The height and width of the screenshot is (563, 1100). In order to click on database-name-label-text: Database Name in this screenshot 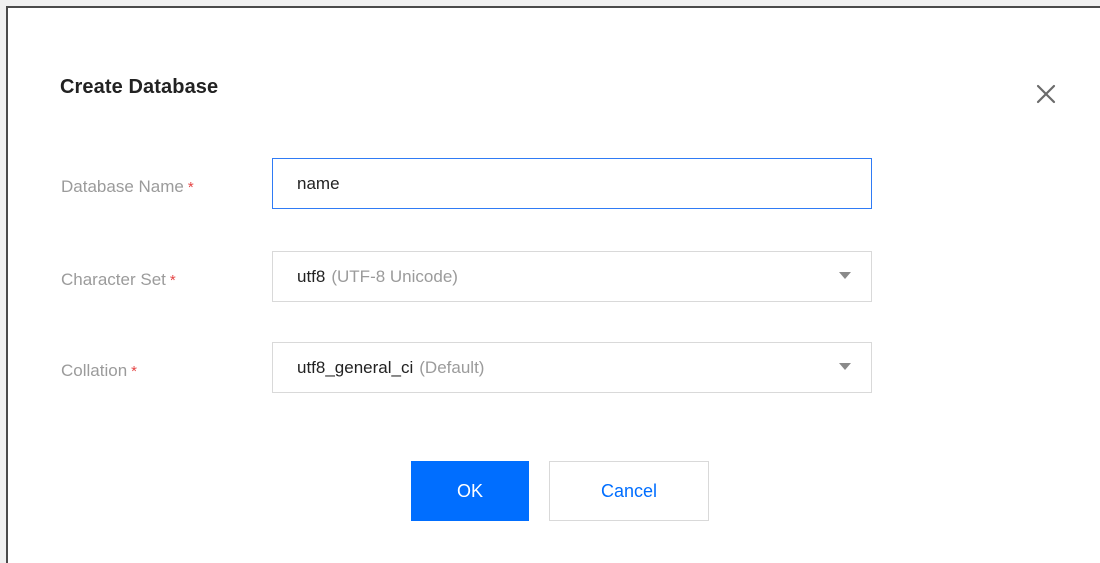, I will do `click(122, 186)`.